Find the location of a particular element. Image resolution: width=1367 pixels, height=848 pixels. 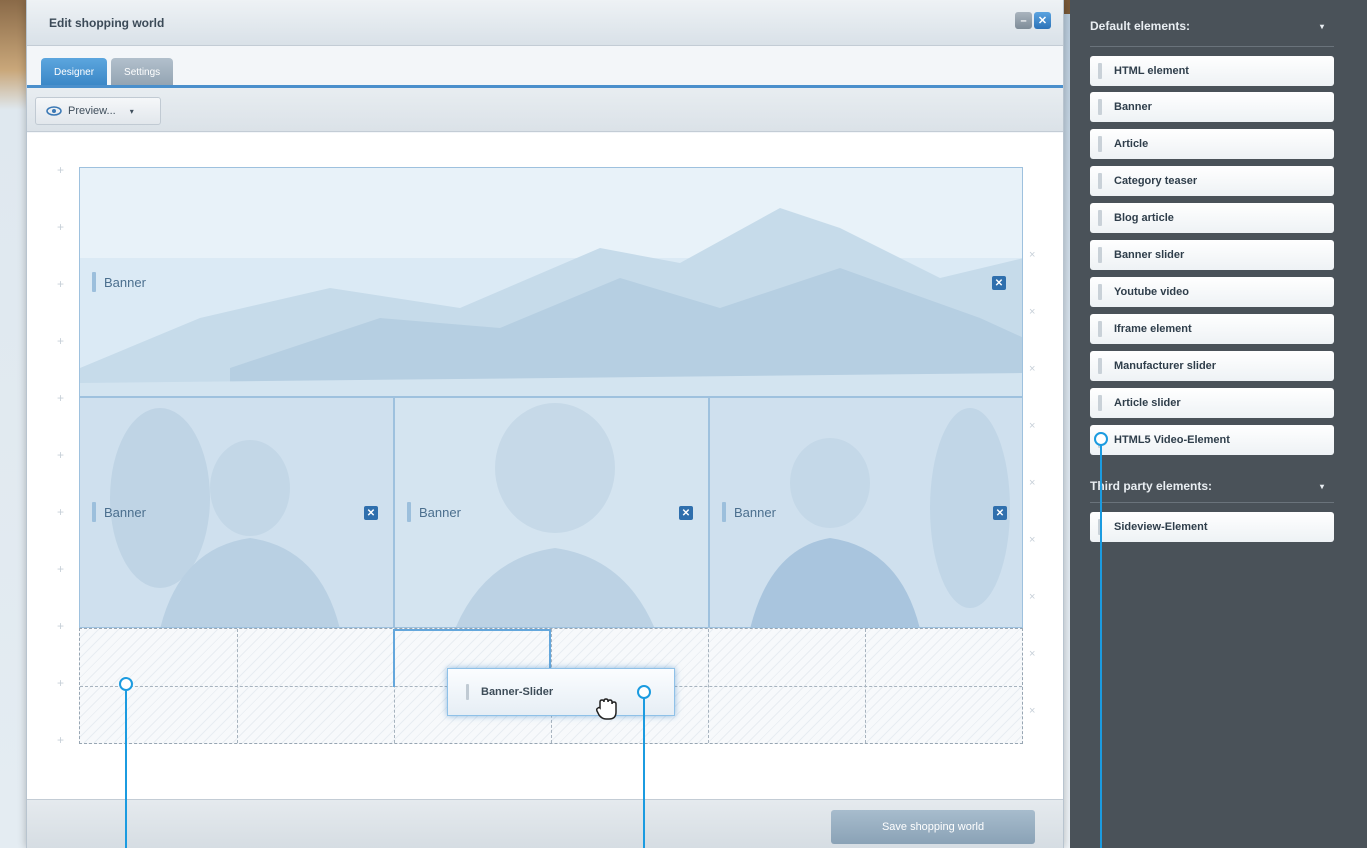

third-party-elements-heading: Third party elements: ▾ is located at coordinates (1205, 486).